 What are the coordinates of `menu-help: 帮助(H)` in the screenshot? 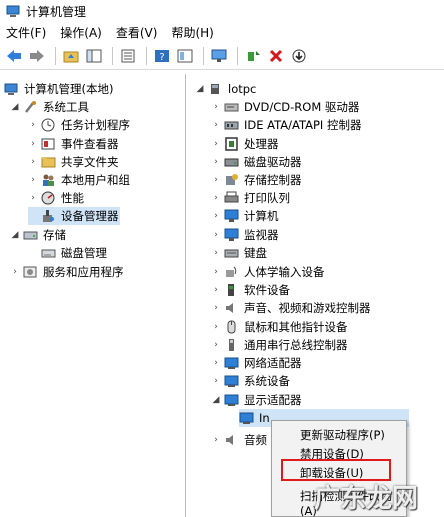 It's located at (192, 32).